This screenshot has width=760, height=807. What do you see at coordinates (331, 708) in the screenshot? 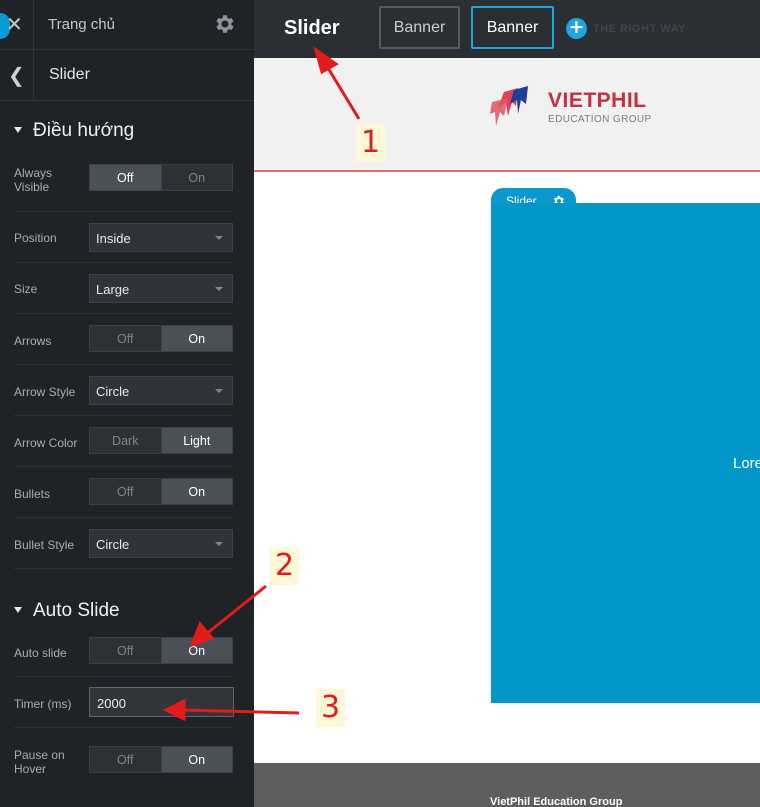
I see `annotation-number-3: 3` at bounding box center [331, 708].